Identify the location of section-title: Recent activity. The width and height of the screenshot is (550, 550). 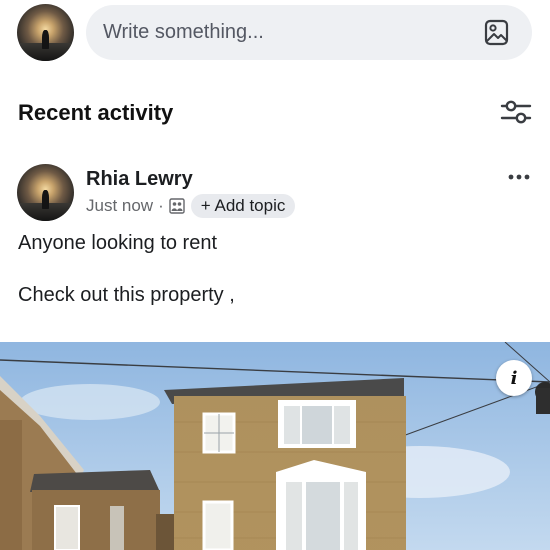
(96, 112).